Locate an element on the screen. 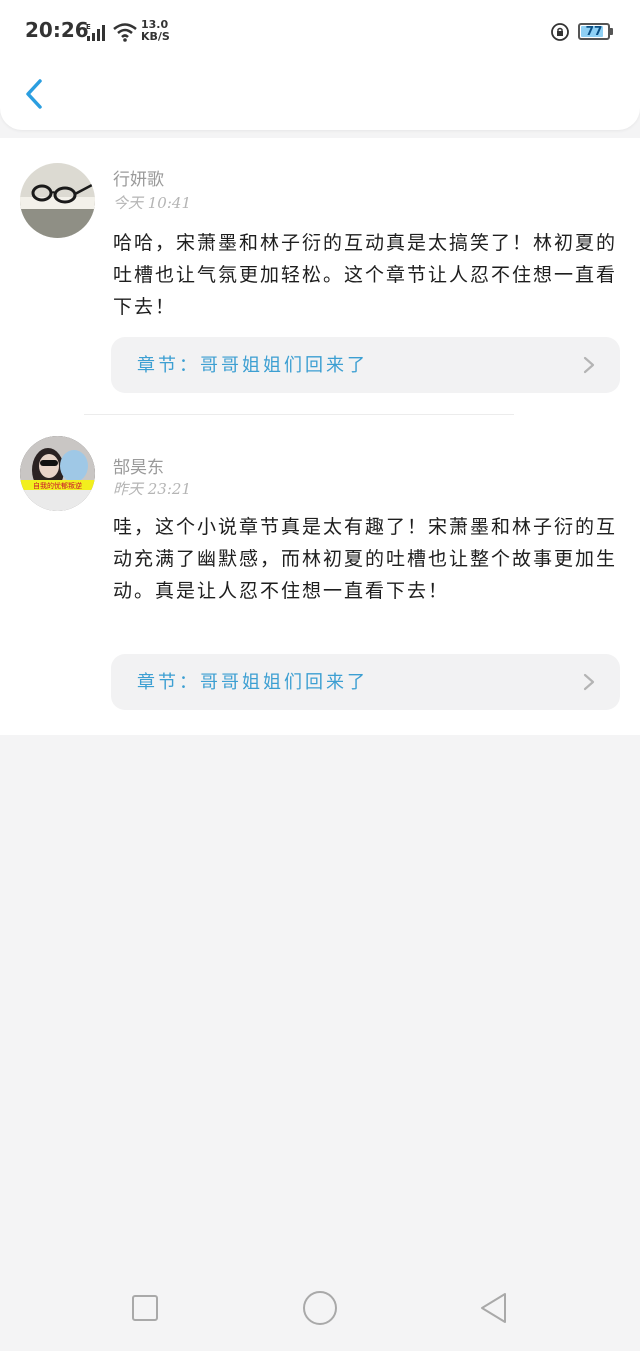  comment-time: 昨天 23:21 is located at coordinates (152, 489).